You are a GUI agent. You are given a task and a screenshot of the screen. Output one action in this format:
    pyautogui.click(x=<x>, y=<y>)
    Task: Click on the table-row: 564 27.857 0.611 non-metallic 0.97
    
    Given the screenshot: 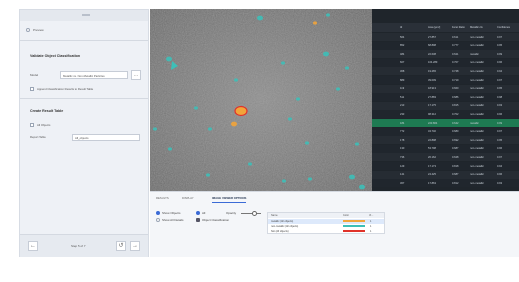 What is the action you would take?
    pyautogui.click(x=445, y=37)
    